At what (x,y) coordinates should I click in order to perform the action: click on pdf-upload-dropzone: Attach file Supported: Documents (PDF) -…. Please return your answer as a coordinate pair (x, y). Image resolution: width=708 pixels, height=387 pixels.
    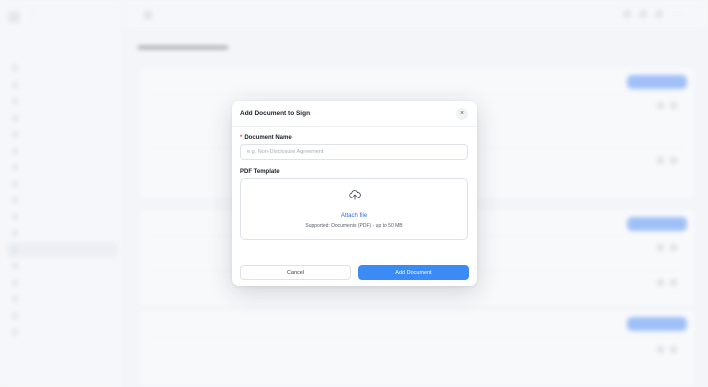
    Looking at the image, I should click on (354, 209).